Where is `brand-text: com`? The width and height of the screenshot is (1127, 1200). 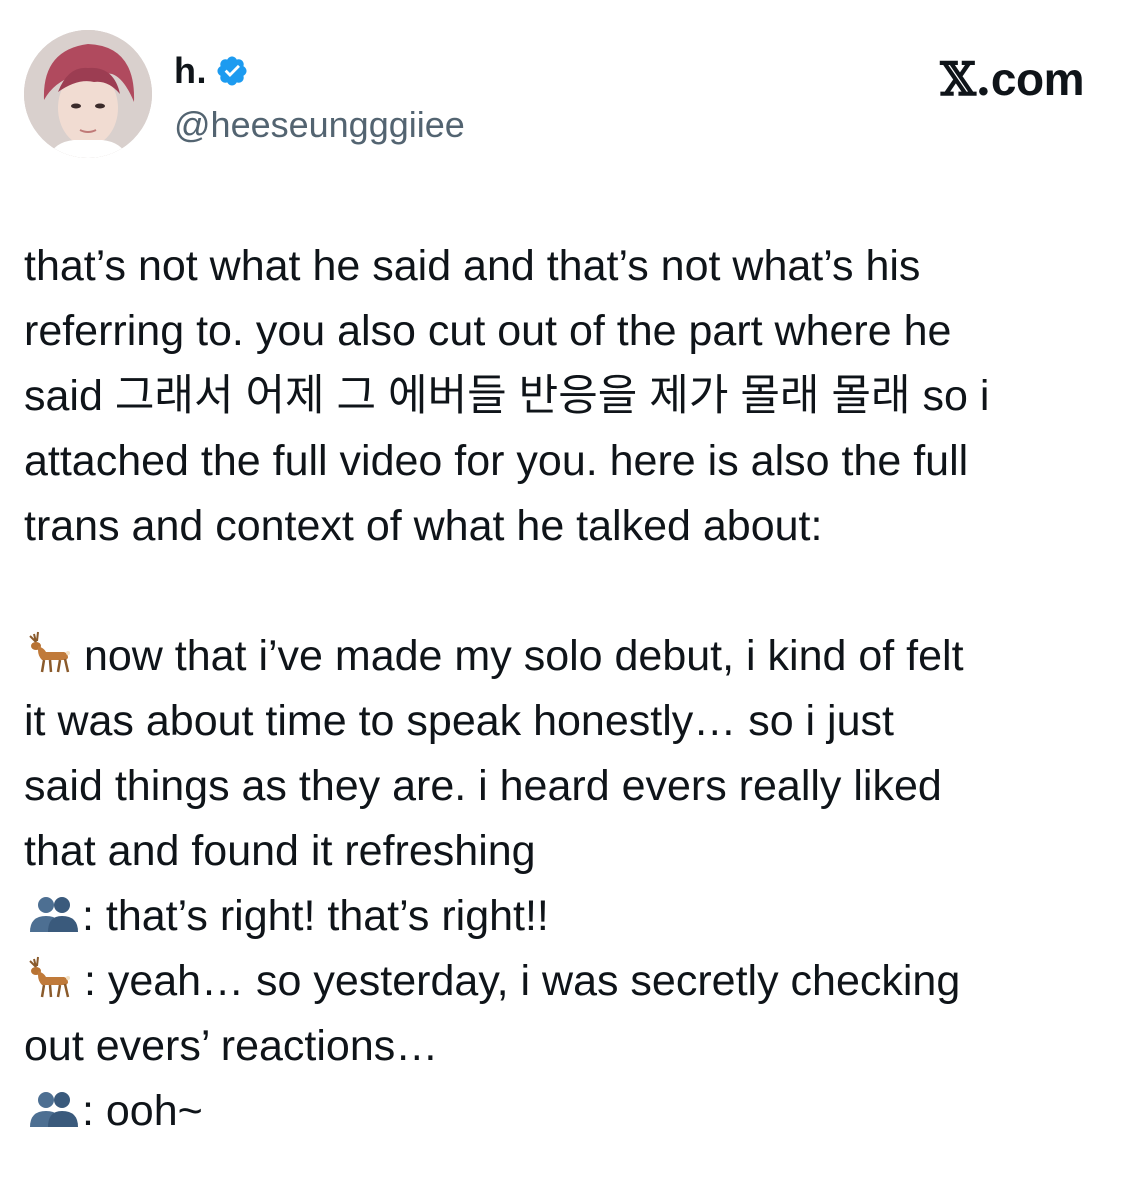 brand-text: com is located at coordinates (1037, 79).